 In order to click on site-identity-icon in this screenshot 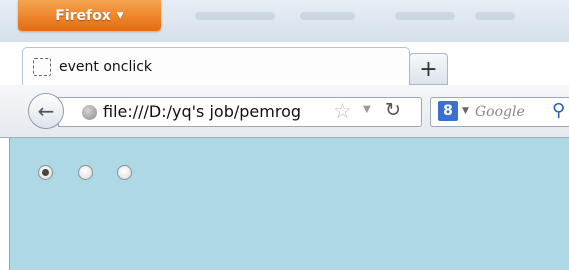, I will do `click(89, 112)`.